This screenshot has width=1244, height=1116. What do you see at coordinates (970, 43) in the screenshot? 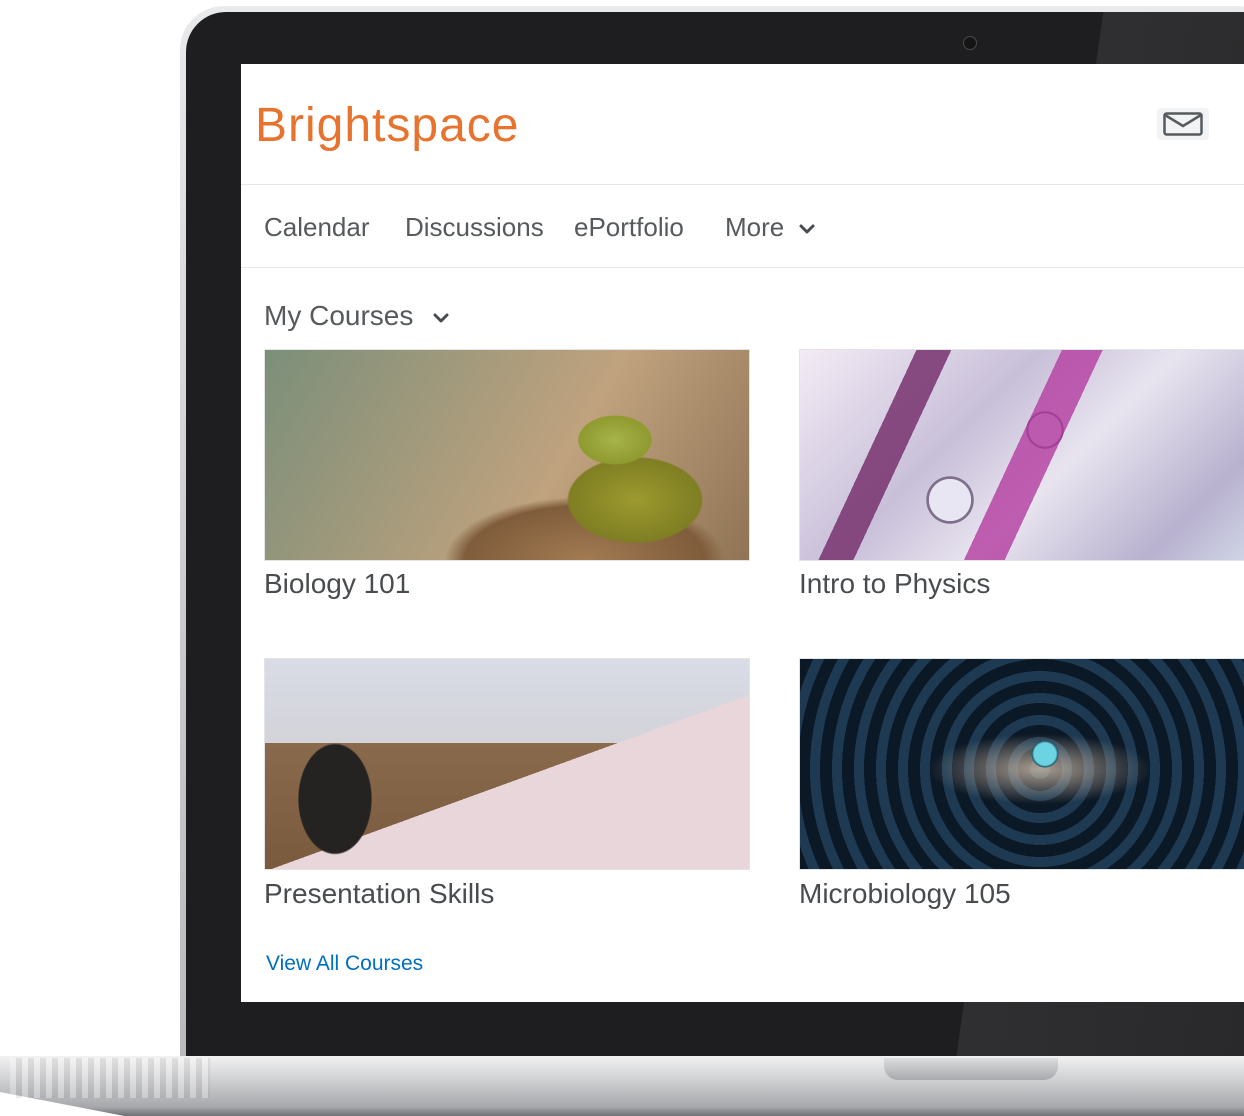
I see `camera-icon` at bounding box center [970, 43].